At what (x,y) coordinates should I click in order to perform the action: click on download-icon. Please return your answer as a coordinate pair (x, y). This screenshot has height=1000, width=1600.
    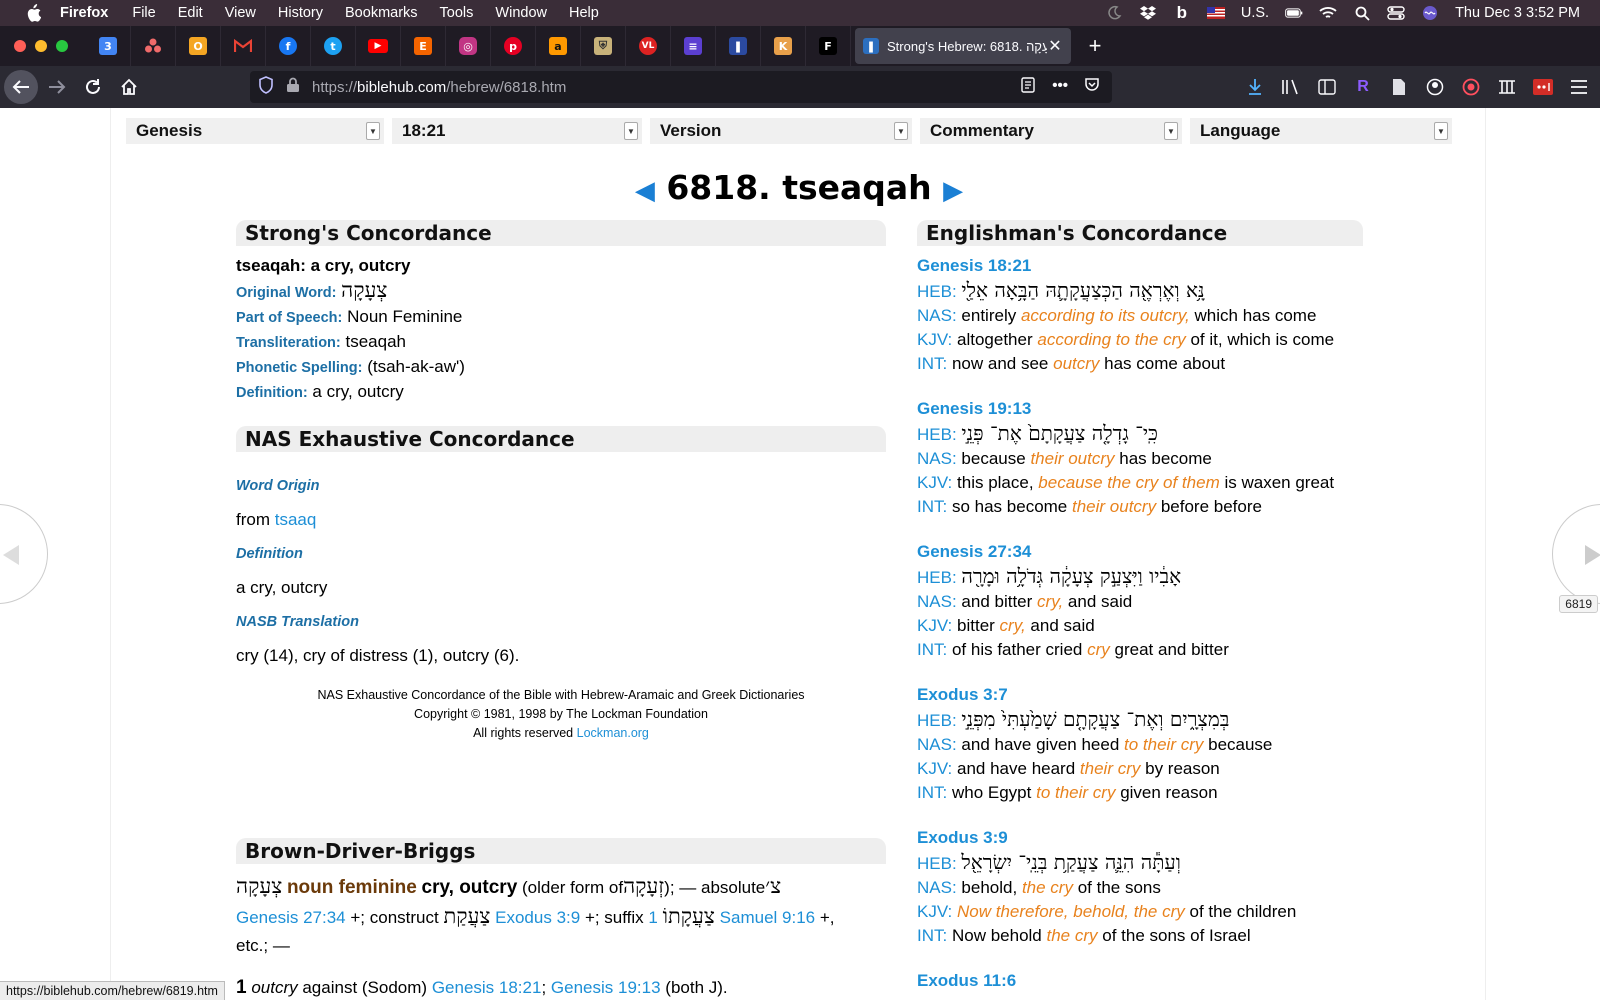
    Looking at the image, I should click on (1255, 87).